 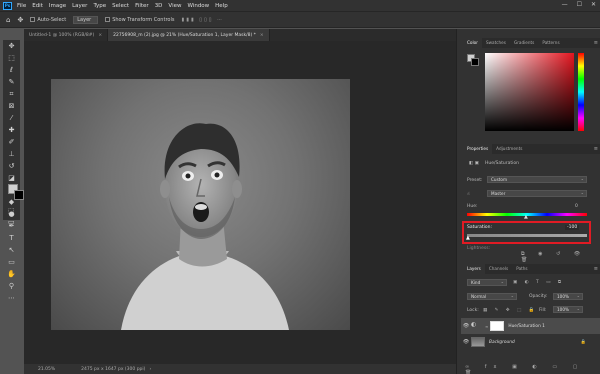 What do you see at coordinates (11, 130) in the screenshot?
I see `healing-tool-icon: ✚` at bounding box center [11, 130].